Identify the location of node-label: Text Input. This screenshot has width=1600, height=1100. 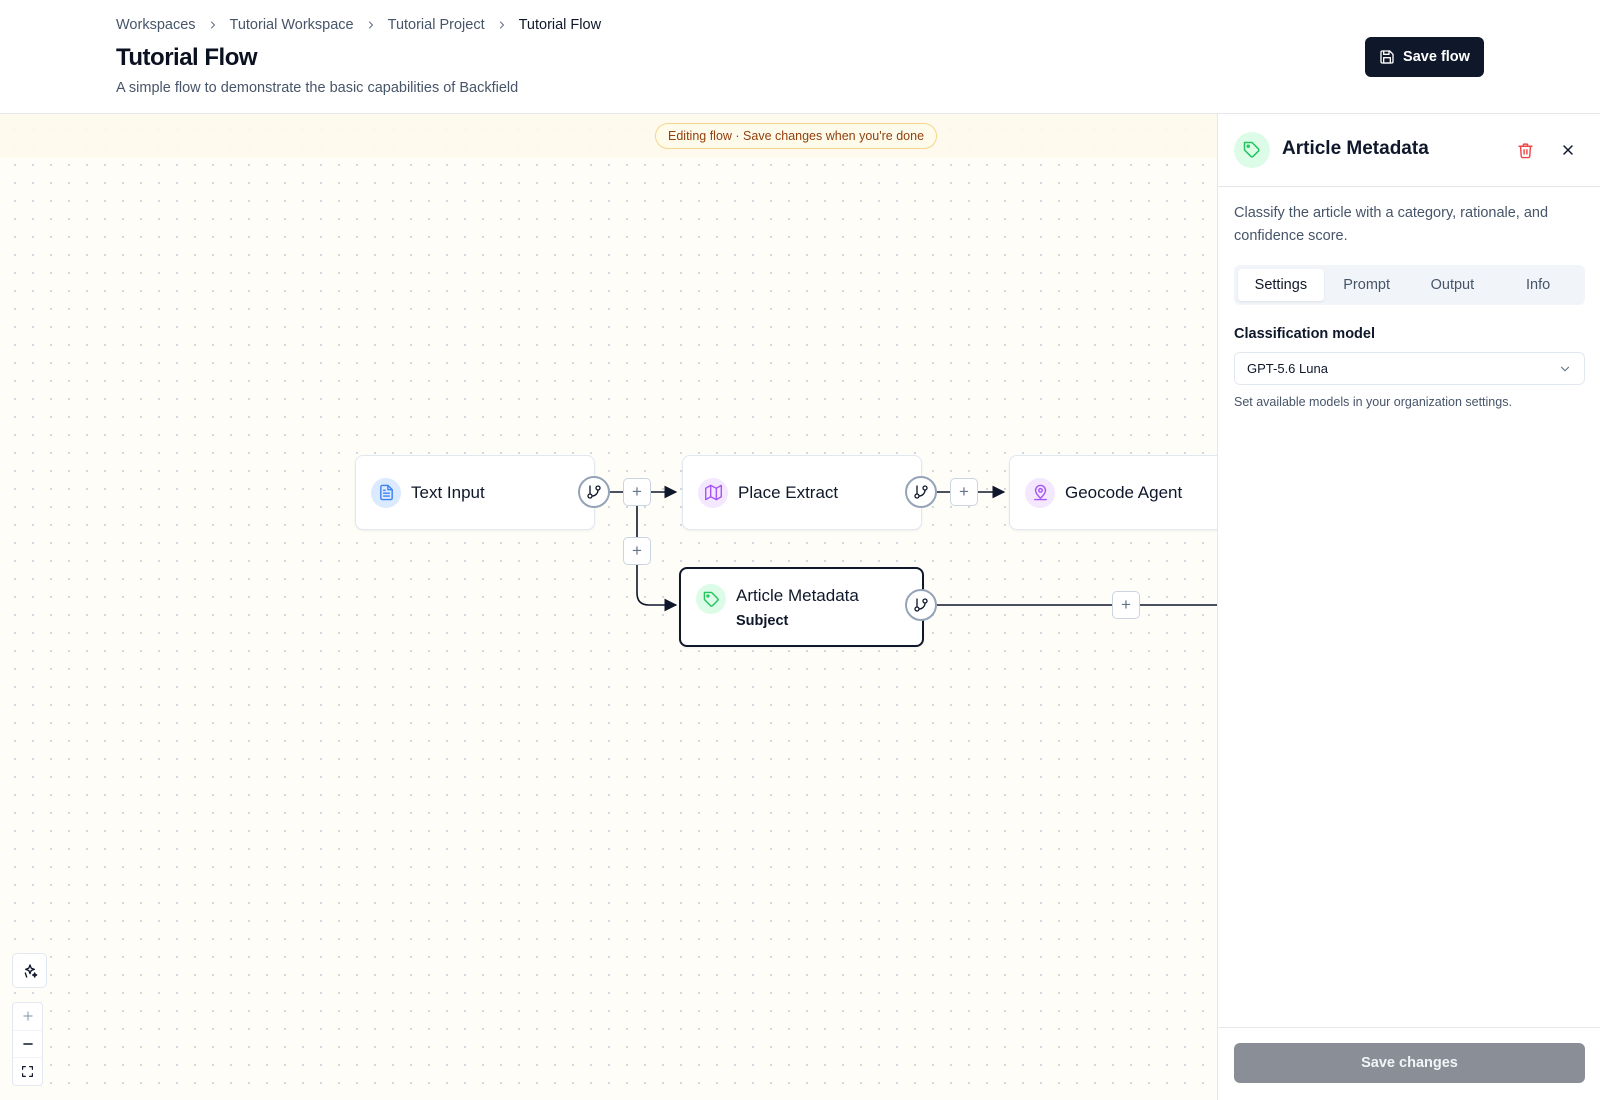
(448, 492).